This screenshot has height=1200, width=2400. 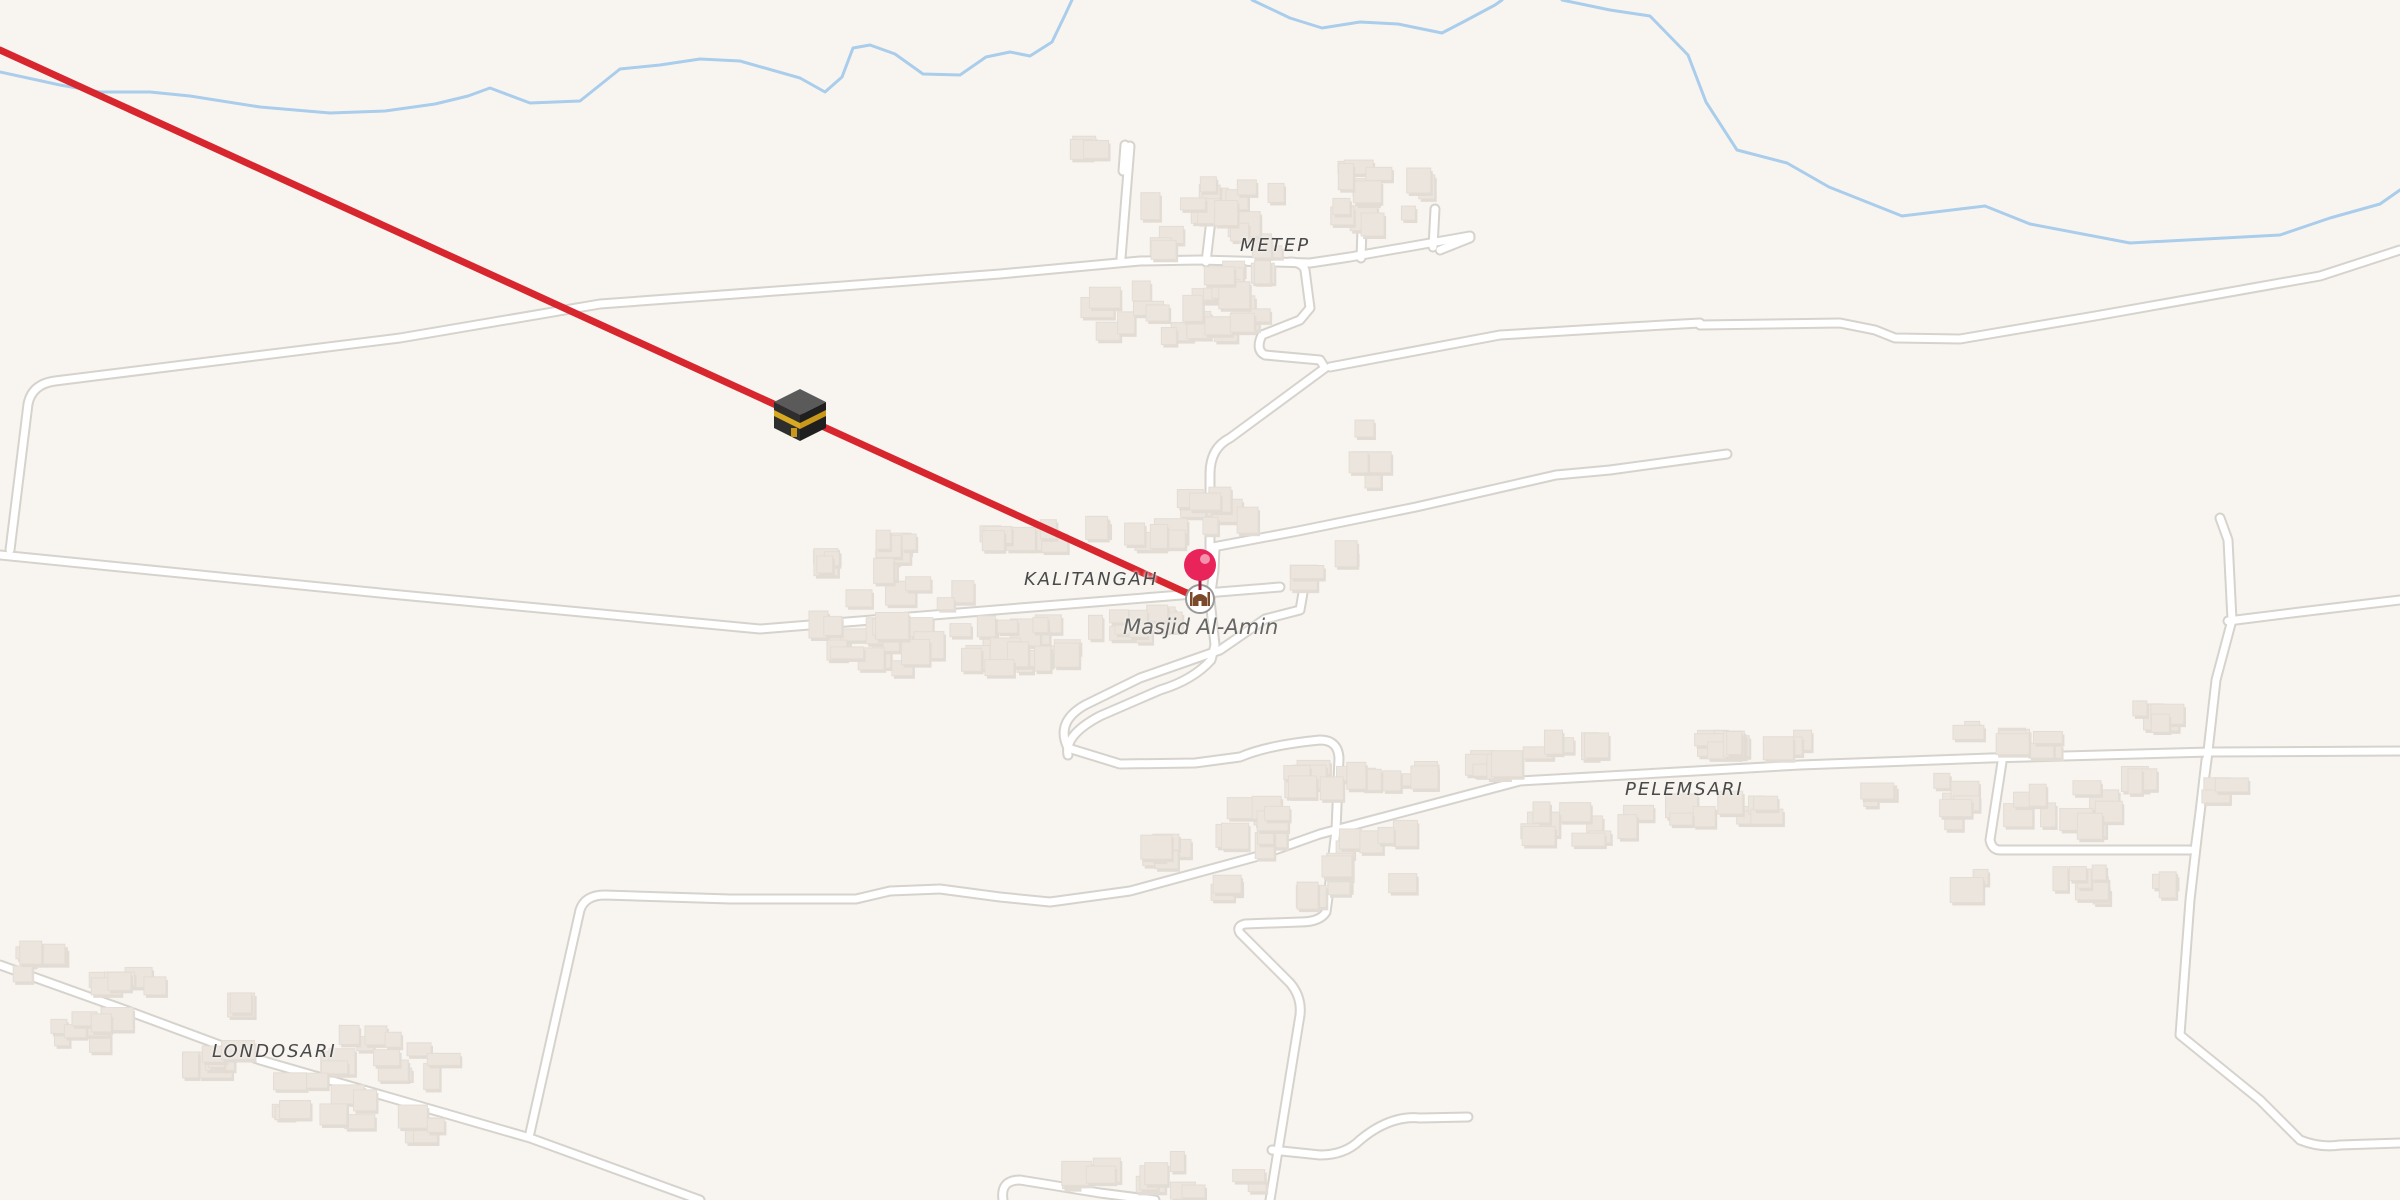 What do you see at coordinates (800, 415) in the screenshot?
I see `kaaba-icon` at bounding box center [800, 415].